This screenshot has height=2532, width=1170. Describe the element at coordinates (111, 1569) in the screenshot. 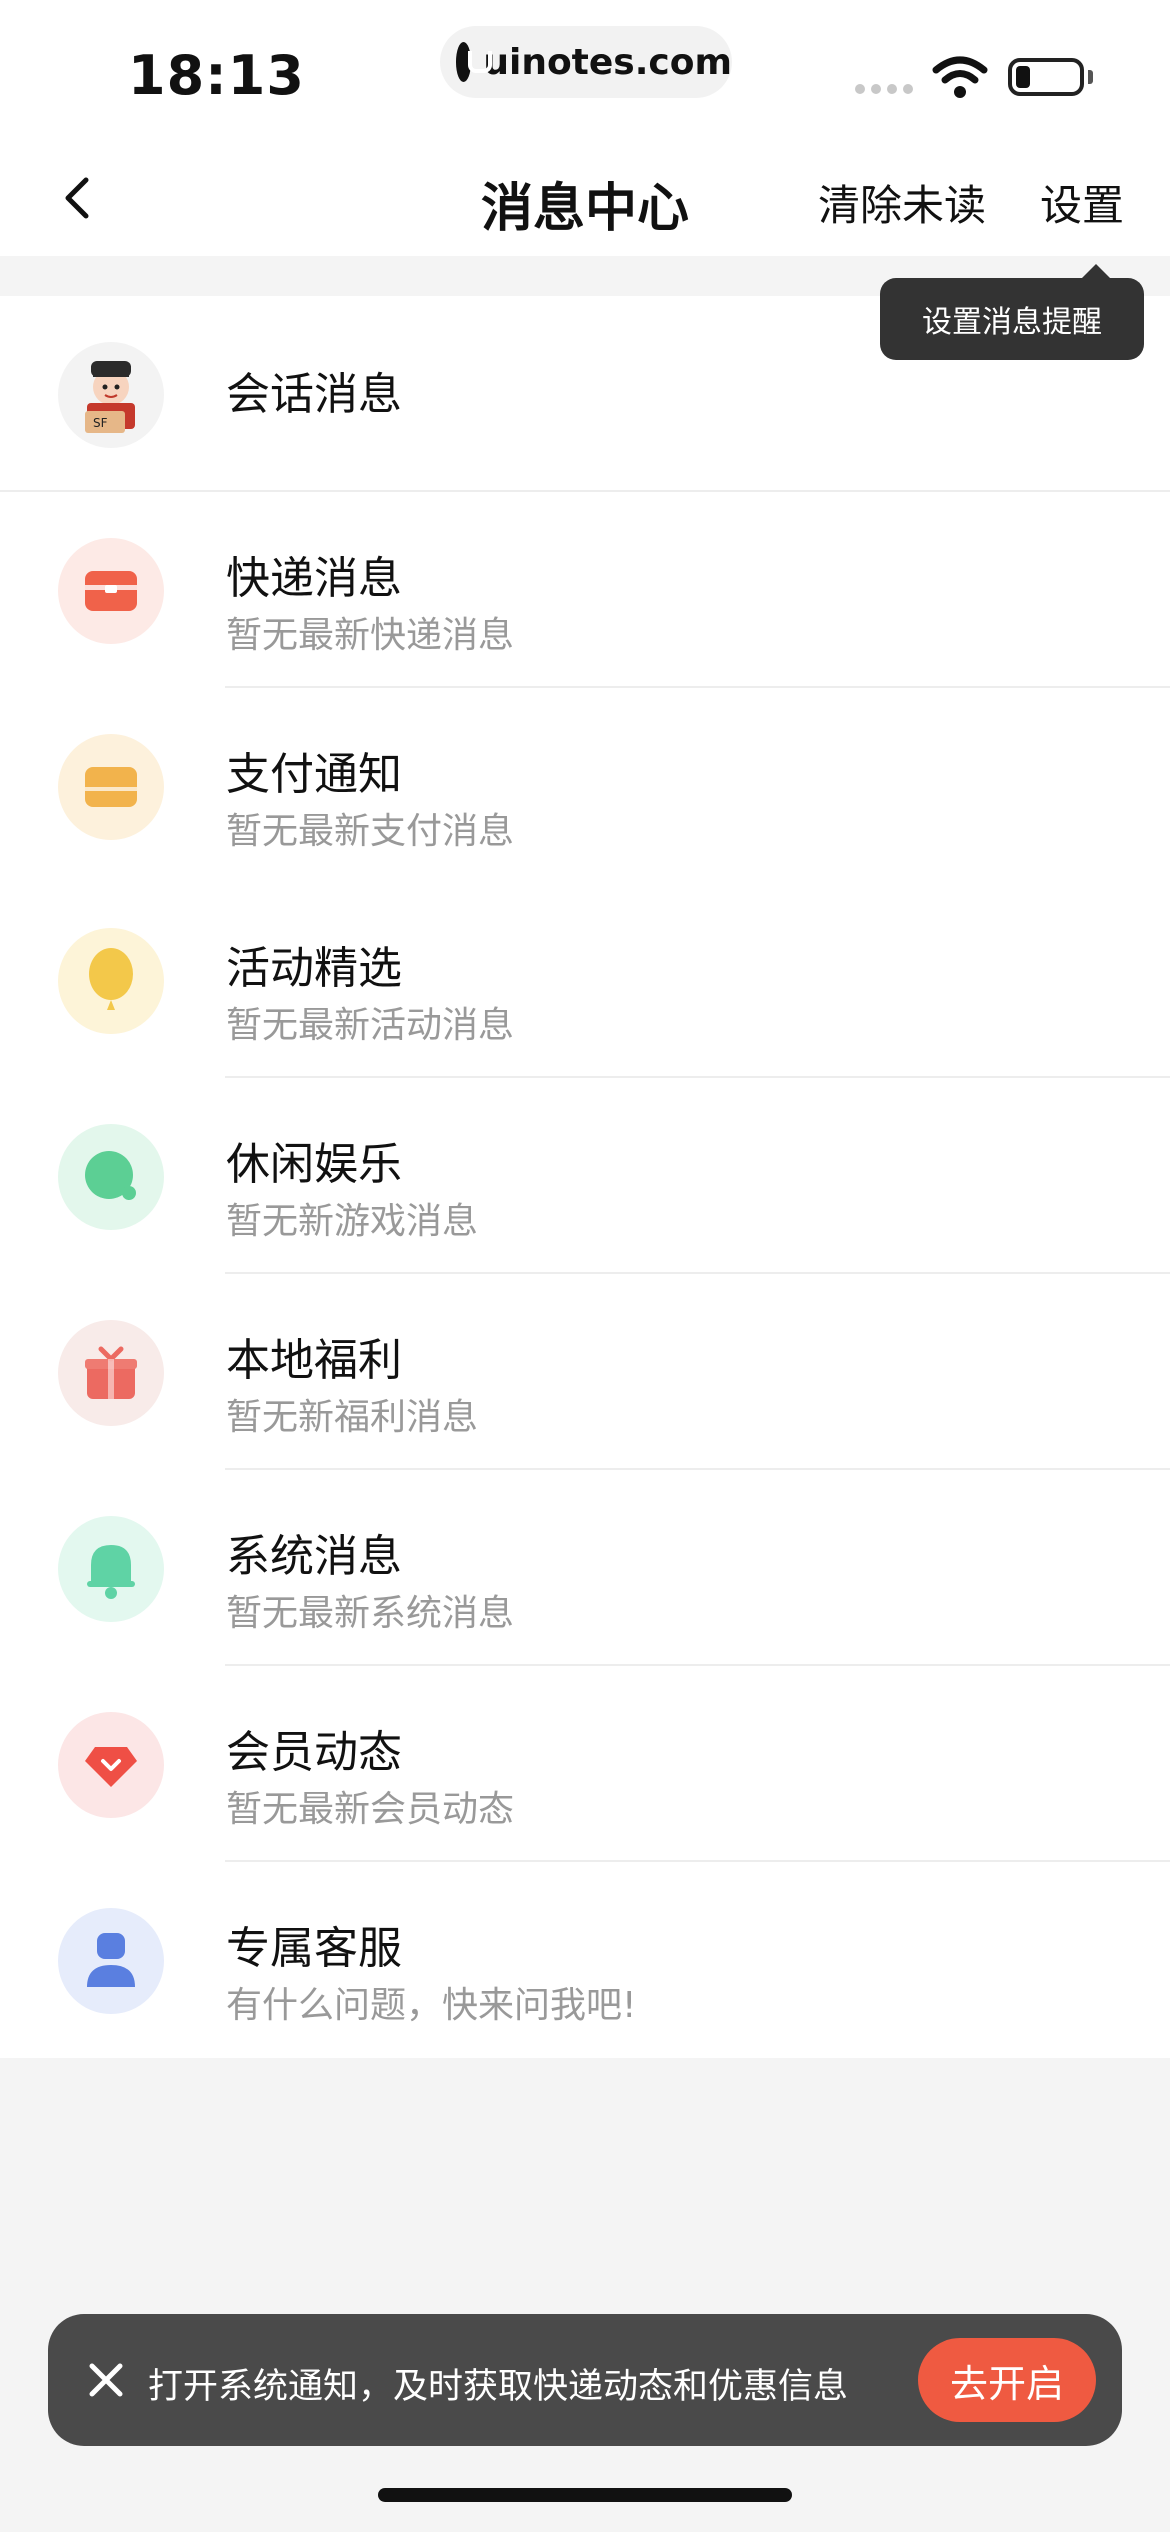

I see `bell-icon` at that location.